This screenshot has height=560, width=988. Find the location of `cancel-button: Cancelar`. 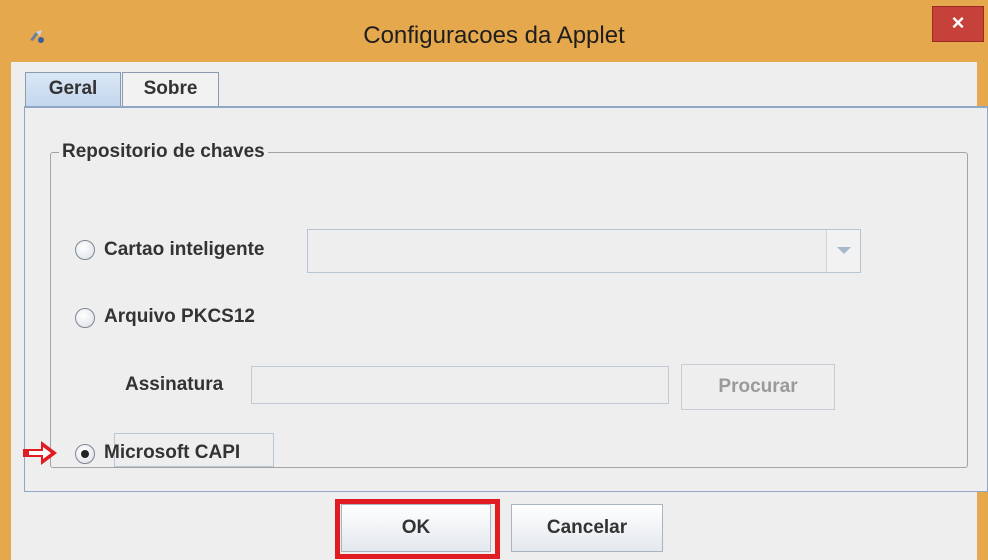

cancel-button: Cancelar is located at coordinates (587, 528).